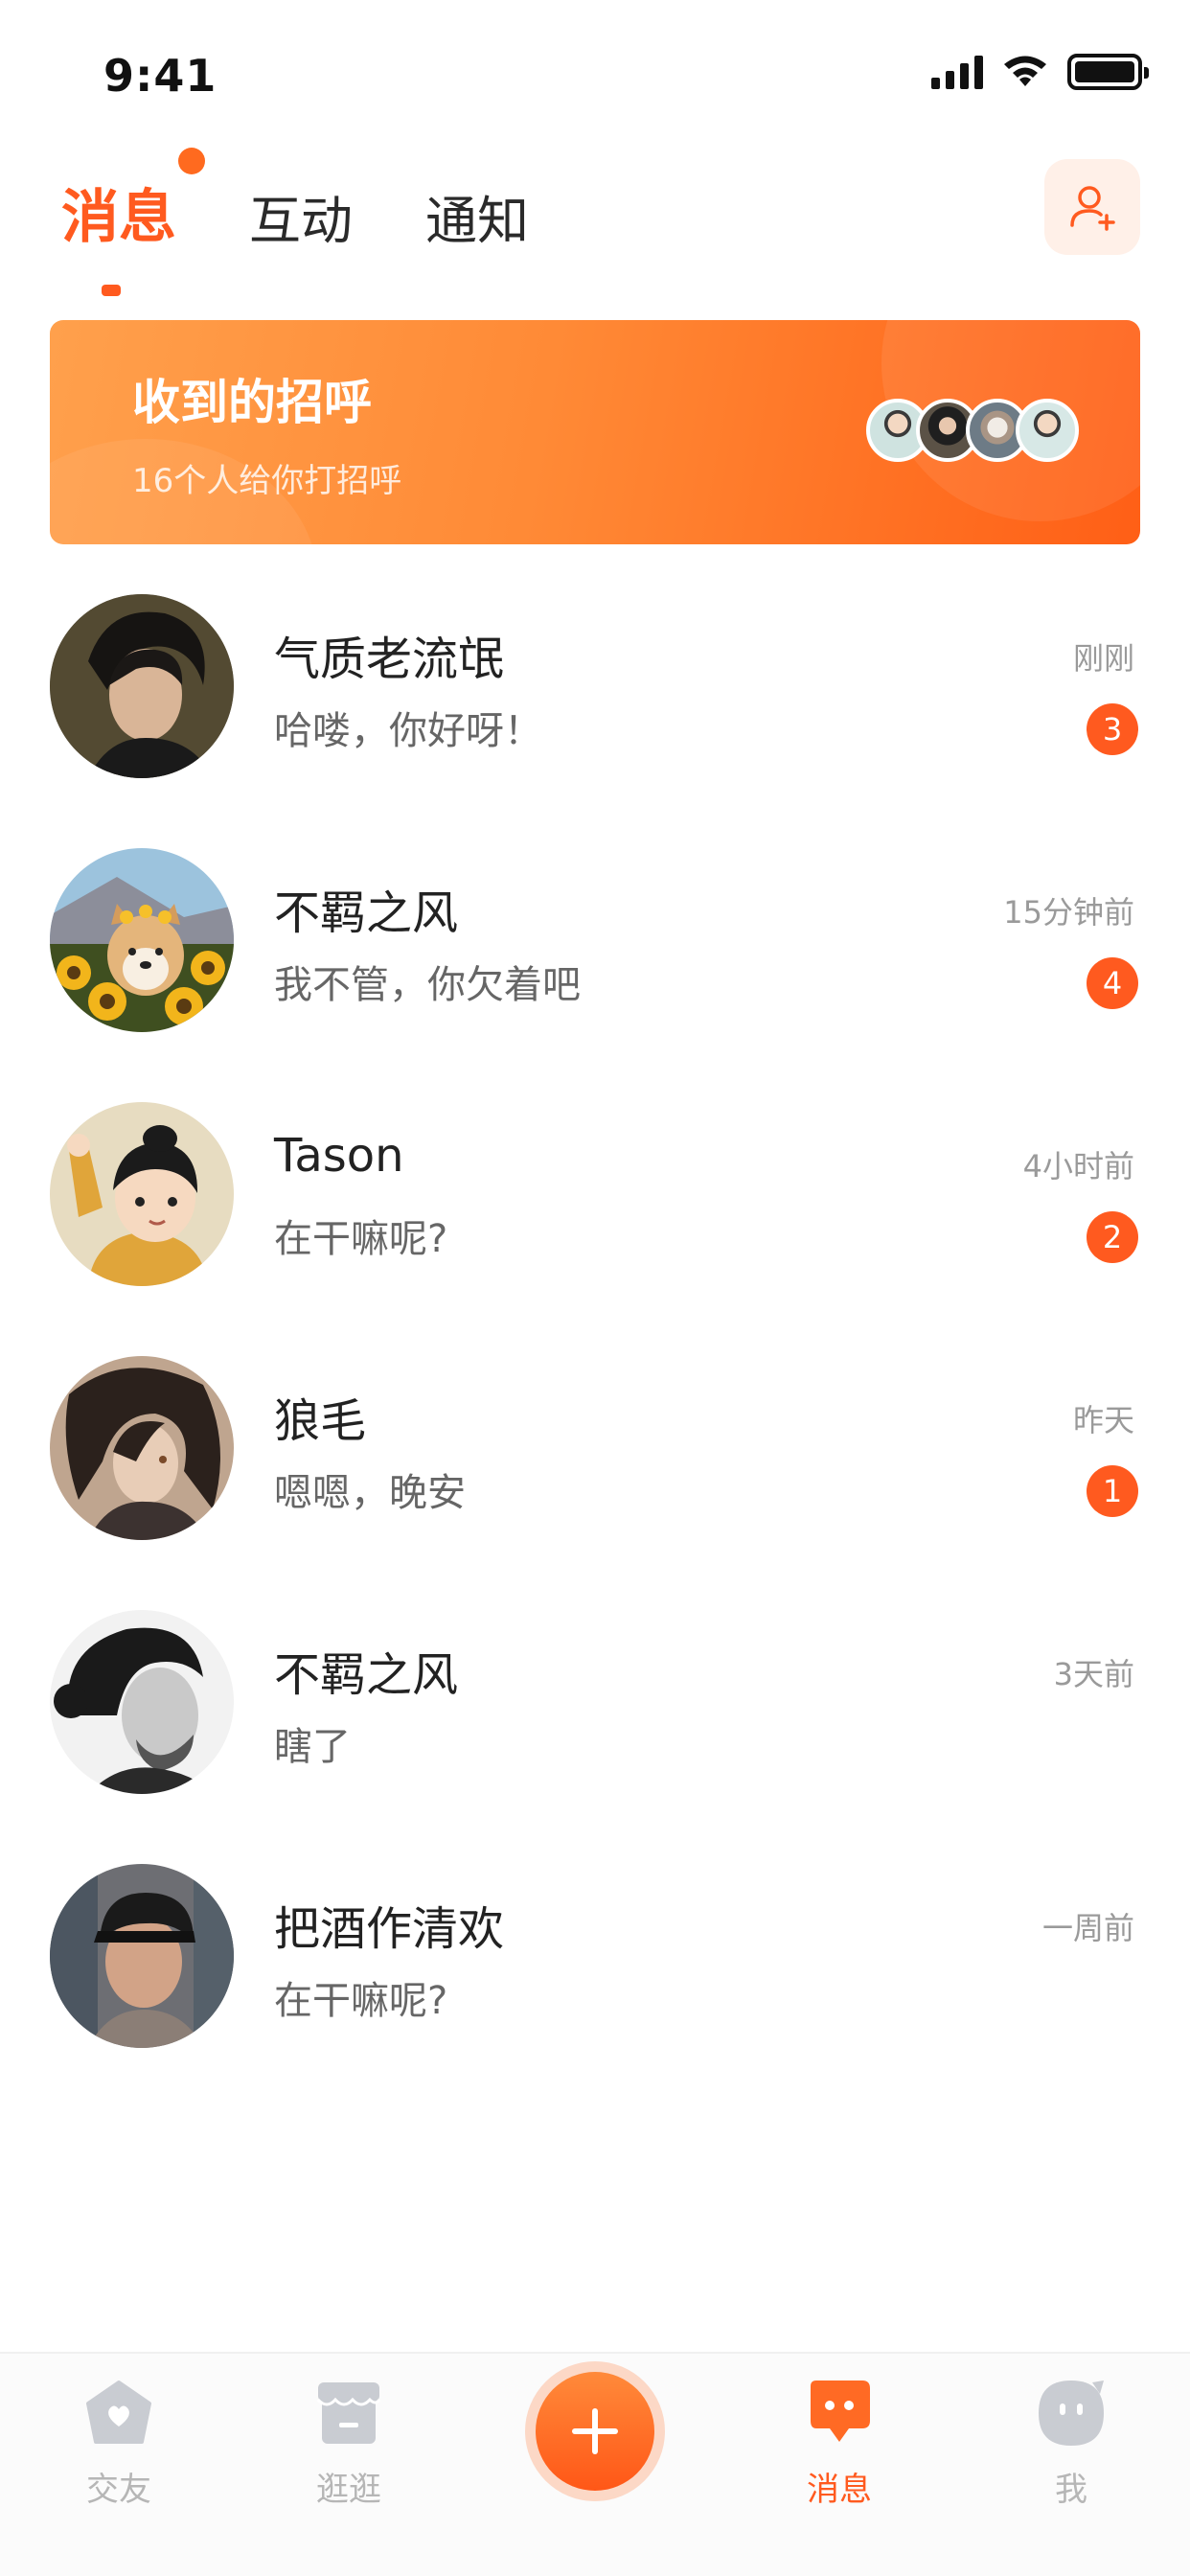  Describe the element at coordinates (1112, 1491) in the screenshot. I see `unread-badge: 1` at that location.